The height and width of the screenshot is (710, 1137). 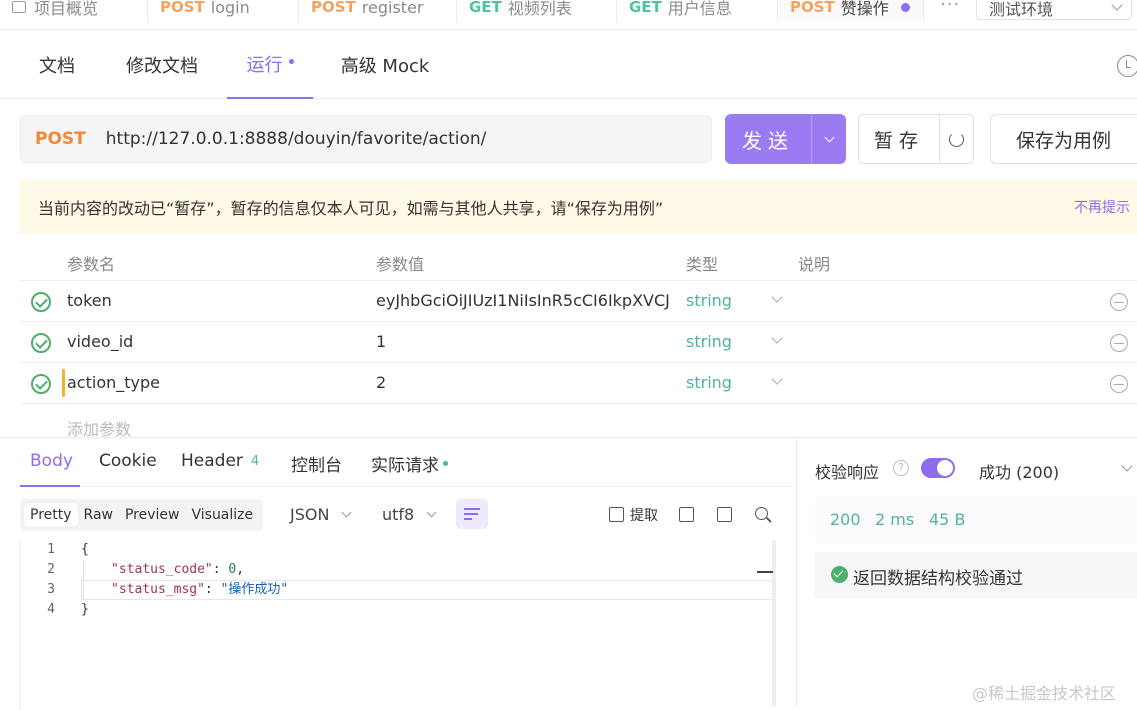 I want to click on column-header: 类型, so click(x=702, y=264).